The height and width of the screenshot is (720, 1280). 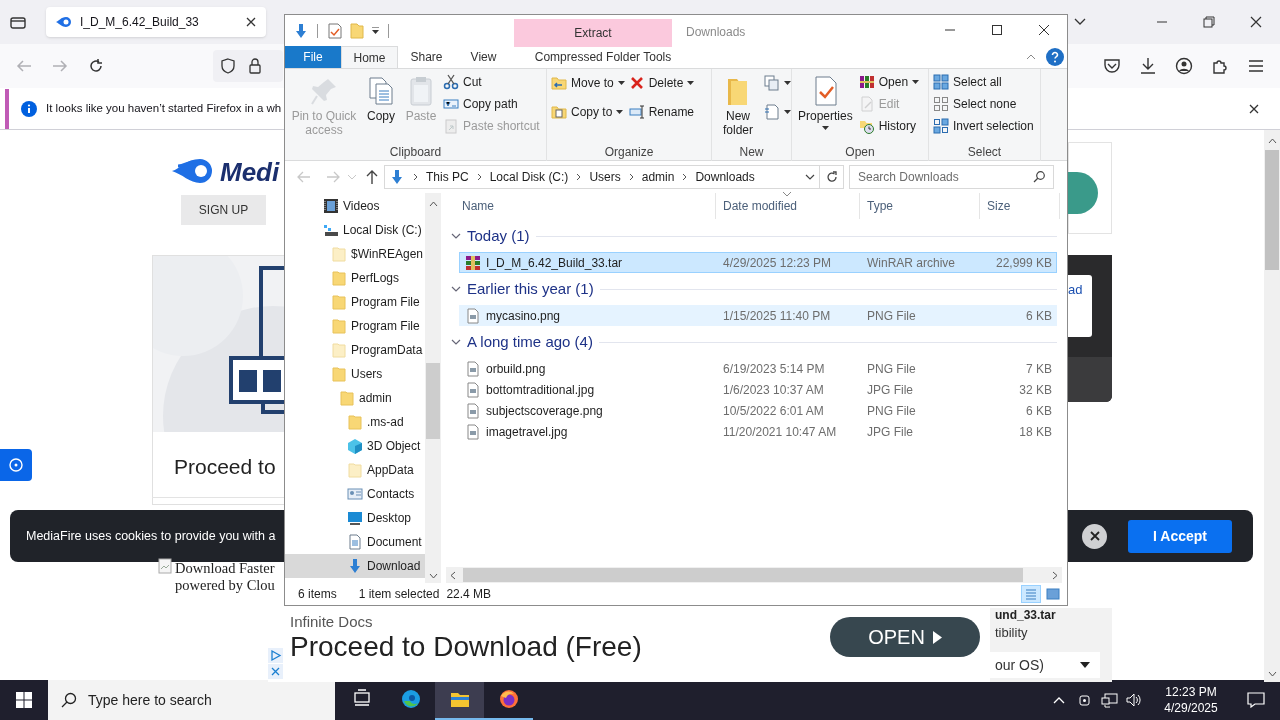 What do you see at coordinates (426, 57) in the screenshot?
I see `ribbon-tab: Share` at bounding box center [426, 57].